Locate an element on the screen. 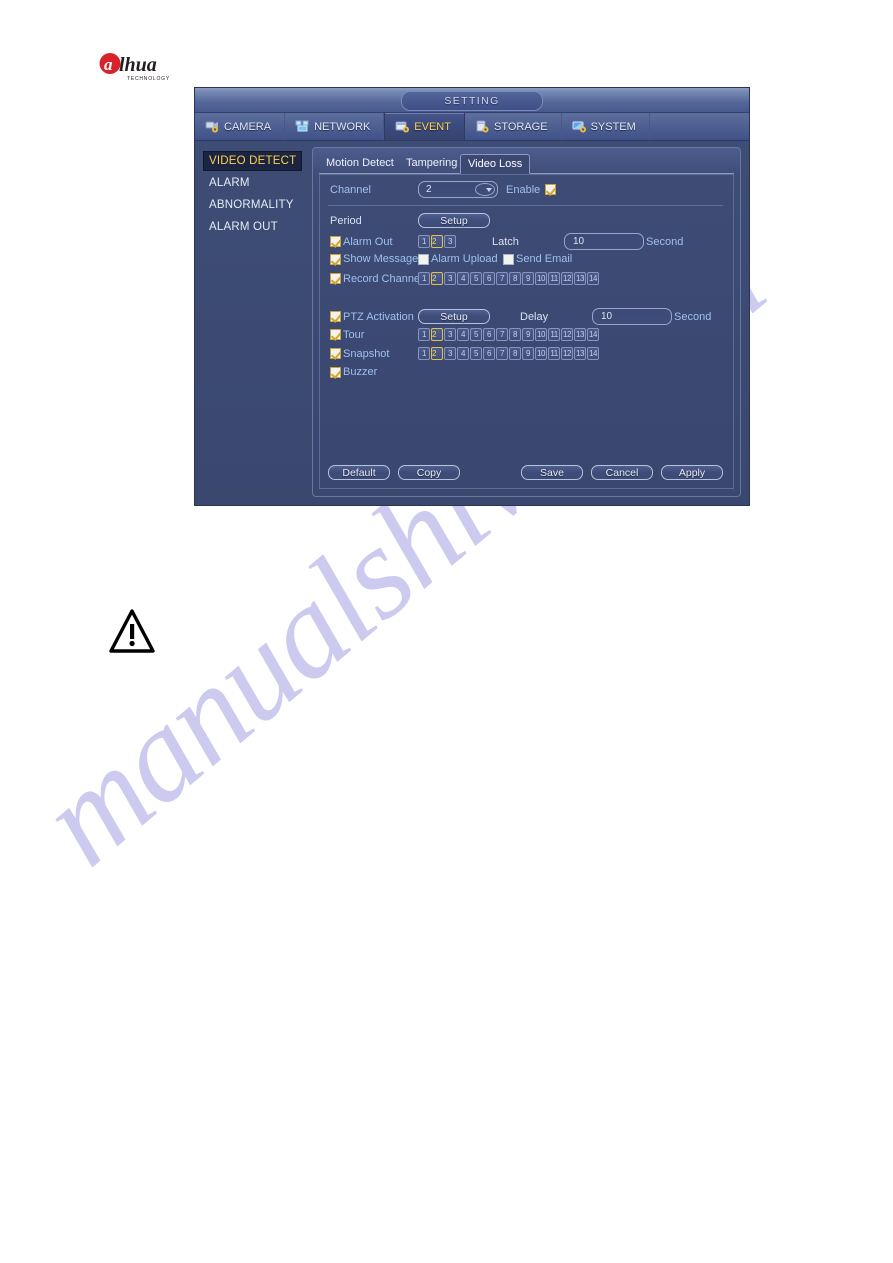 This screenshot has width=893, height=1263. snapshot-chips: 1 2 3 4 5 6 7 8 9 10 11 12 13 14 is located at coordinates (508, 353).